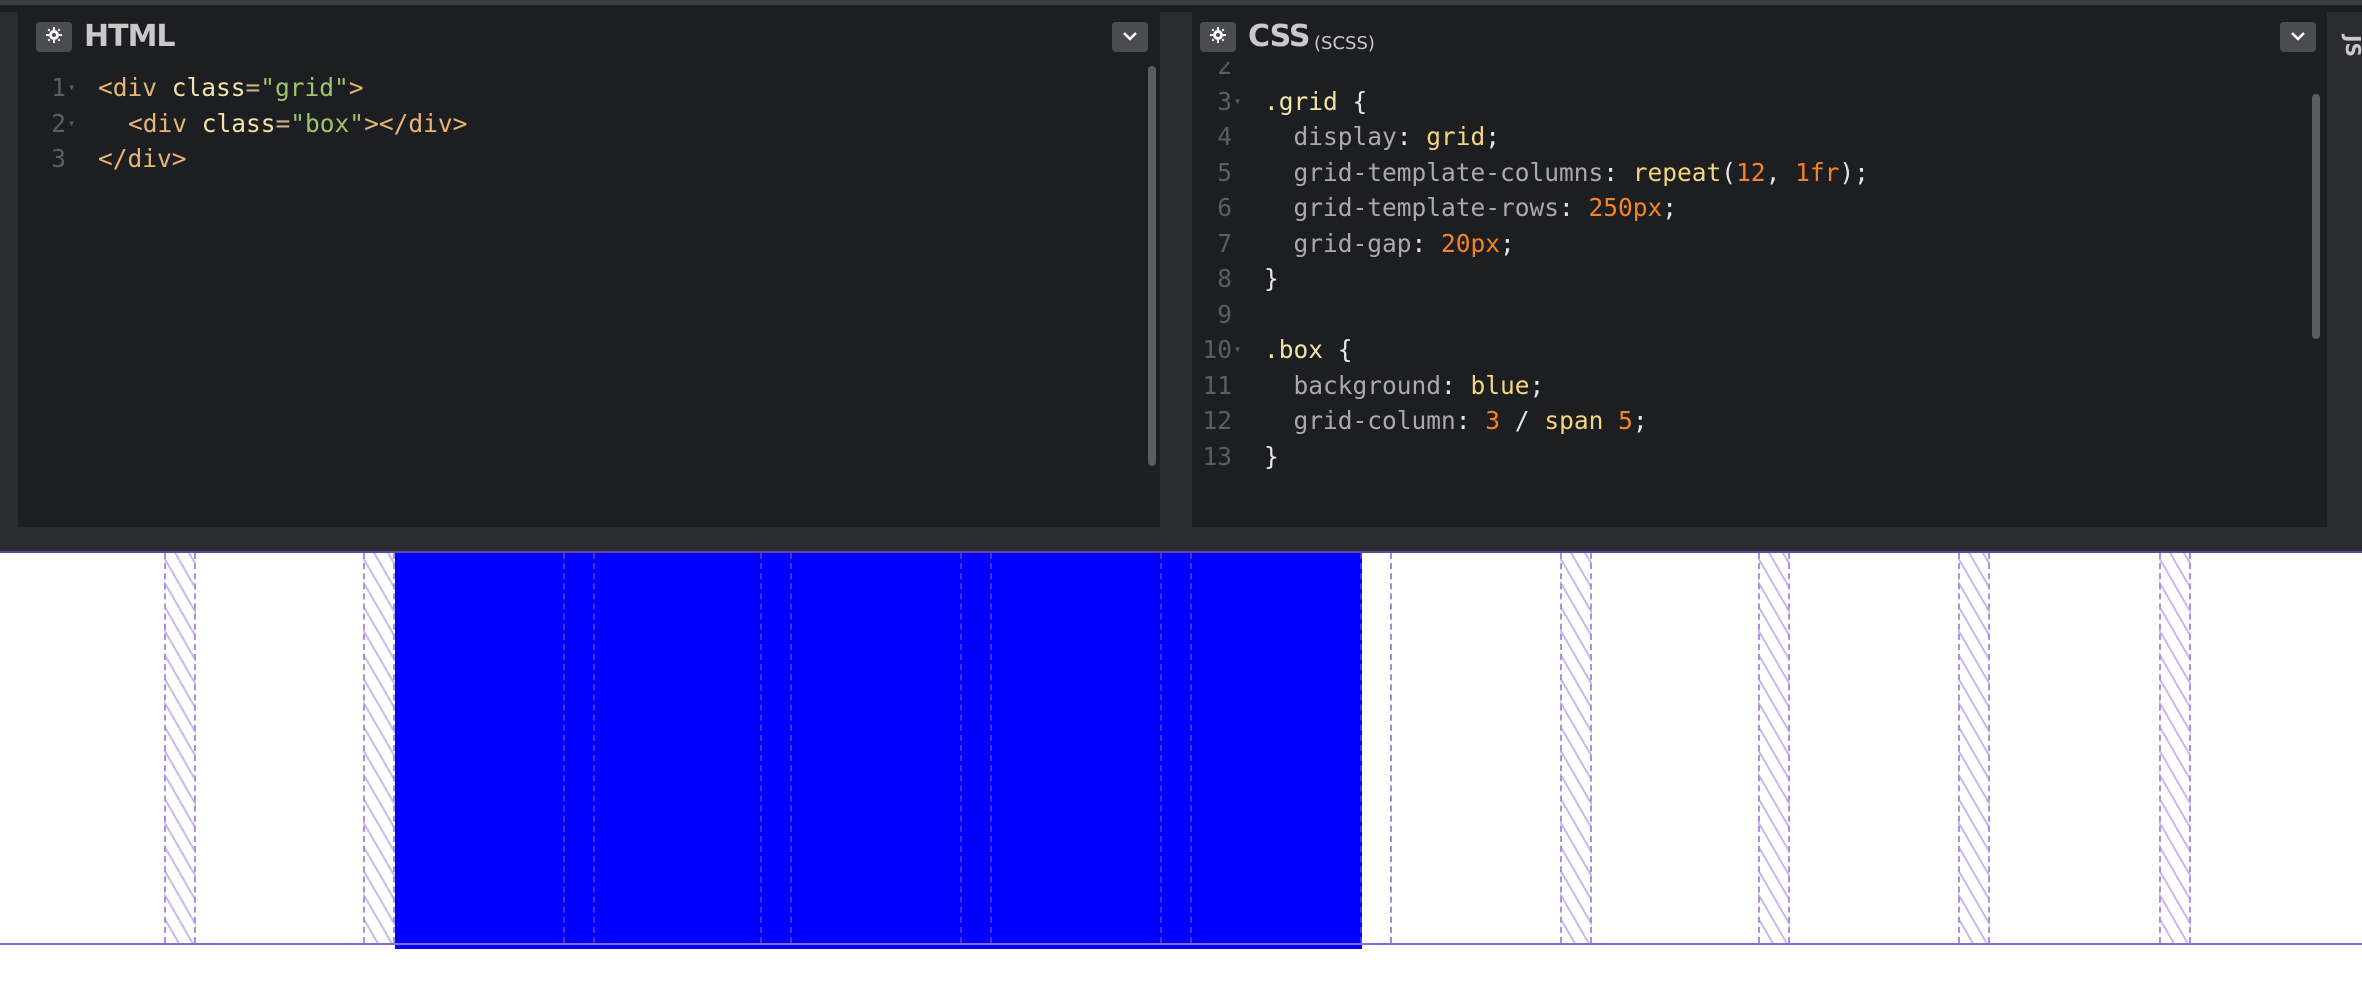 This screenshot has width=2362, height=988. I want to click on code-text: <div class="grid">, so click(231, 88).